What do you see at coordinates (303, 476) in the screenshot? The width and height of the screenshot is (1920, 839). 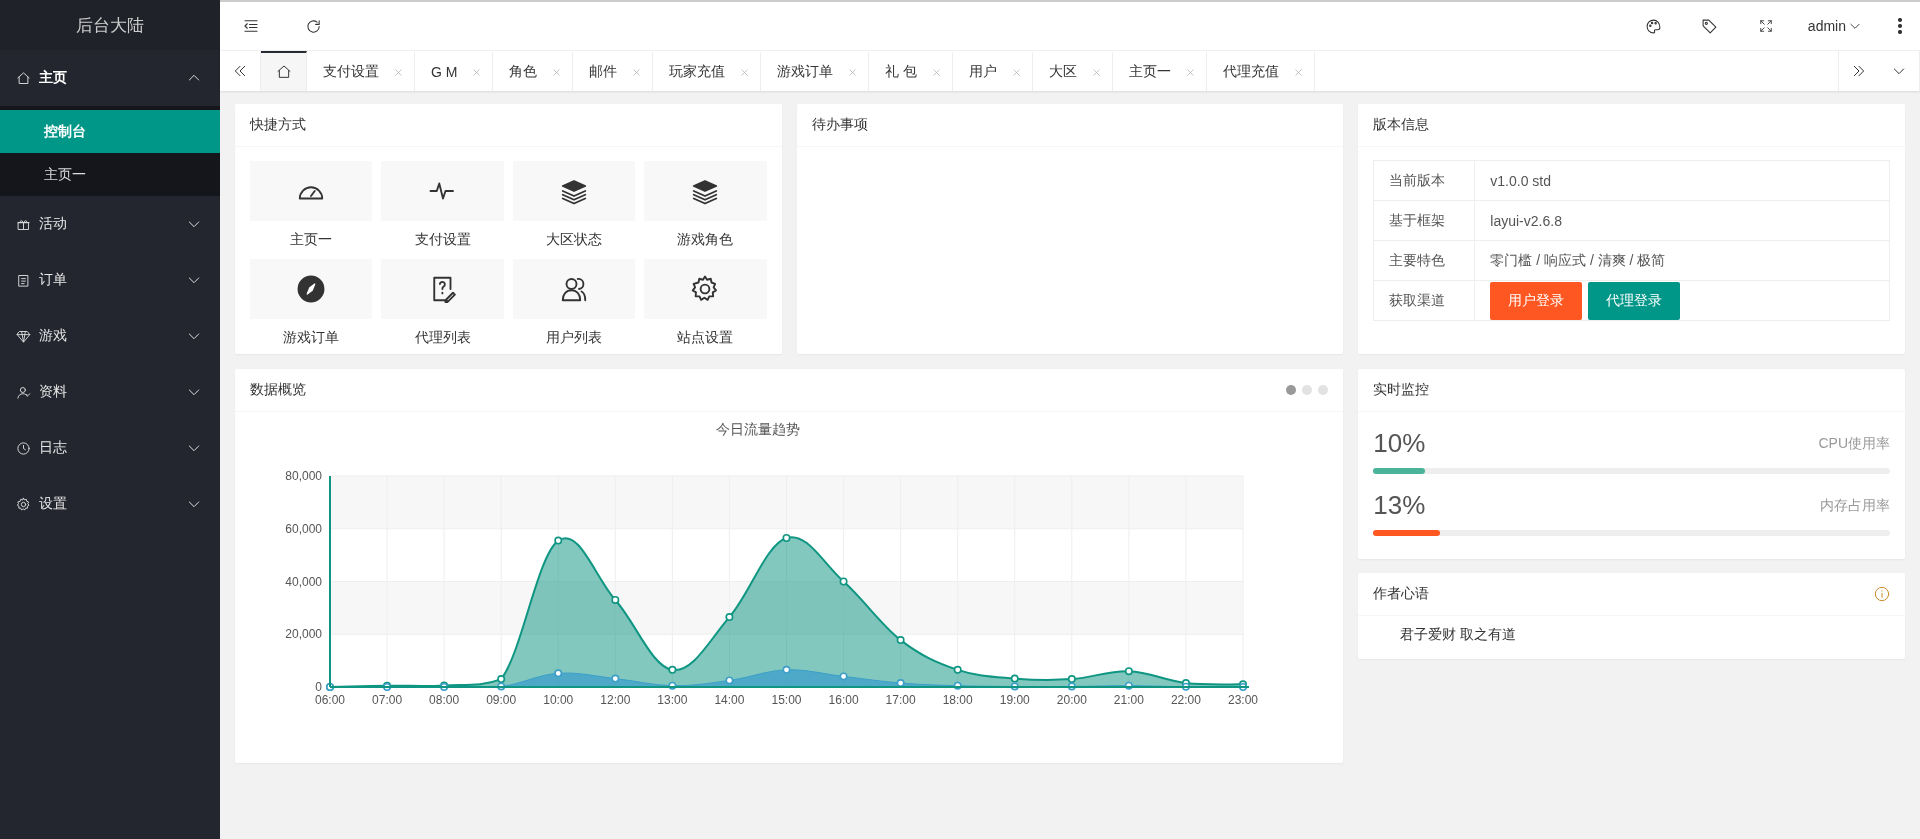 I see `axis-label: 80,000` at bounding box center [303, 476].